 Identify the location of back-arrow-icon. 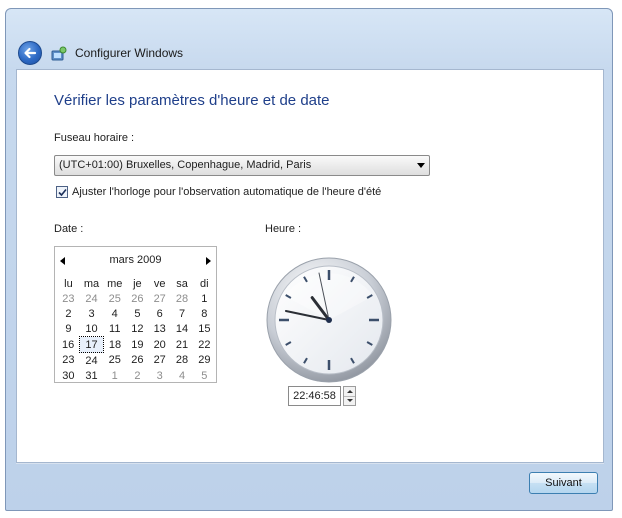
(30, 53).